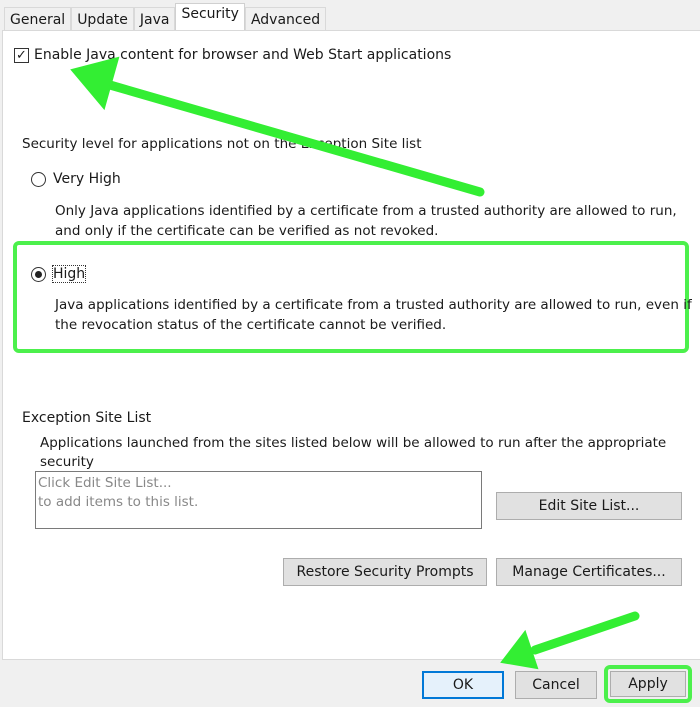 The width and height of the screenshot is (700, 707). I want to click on arrow-to-checkbox, so click(277, 126).